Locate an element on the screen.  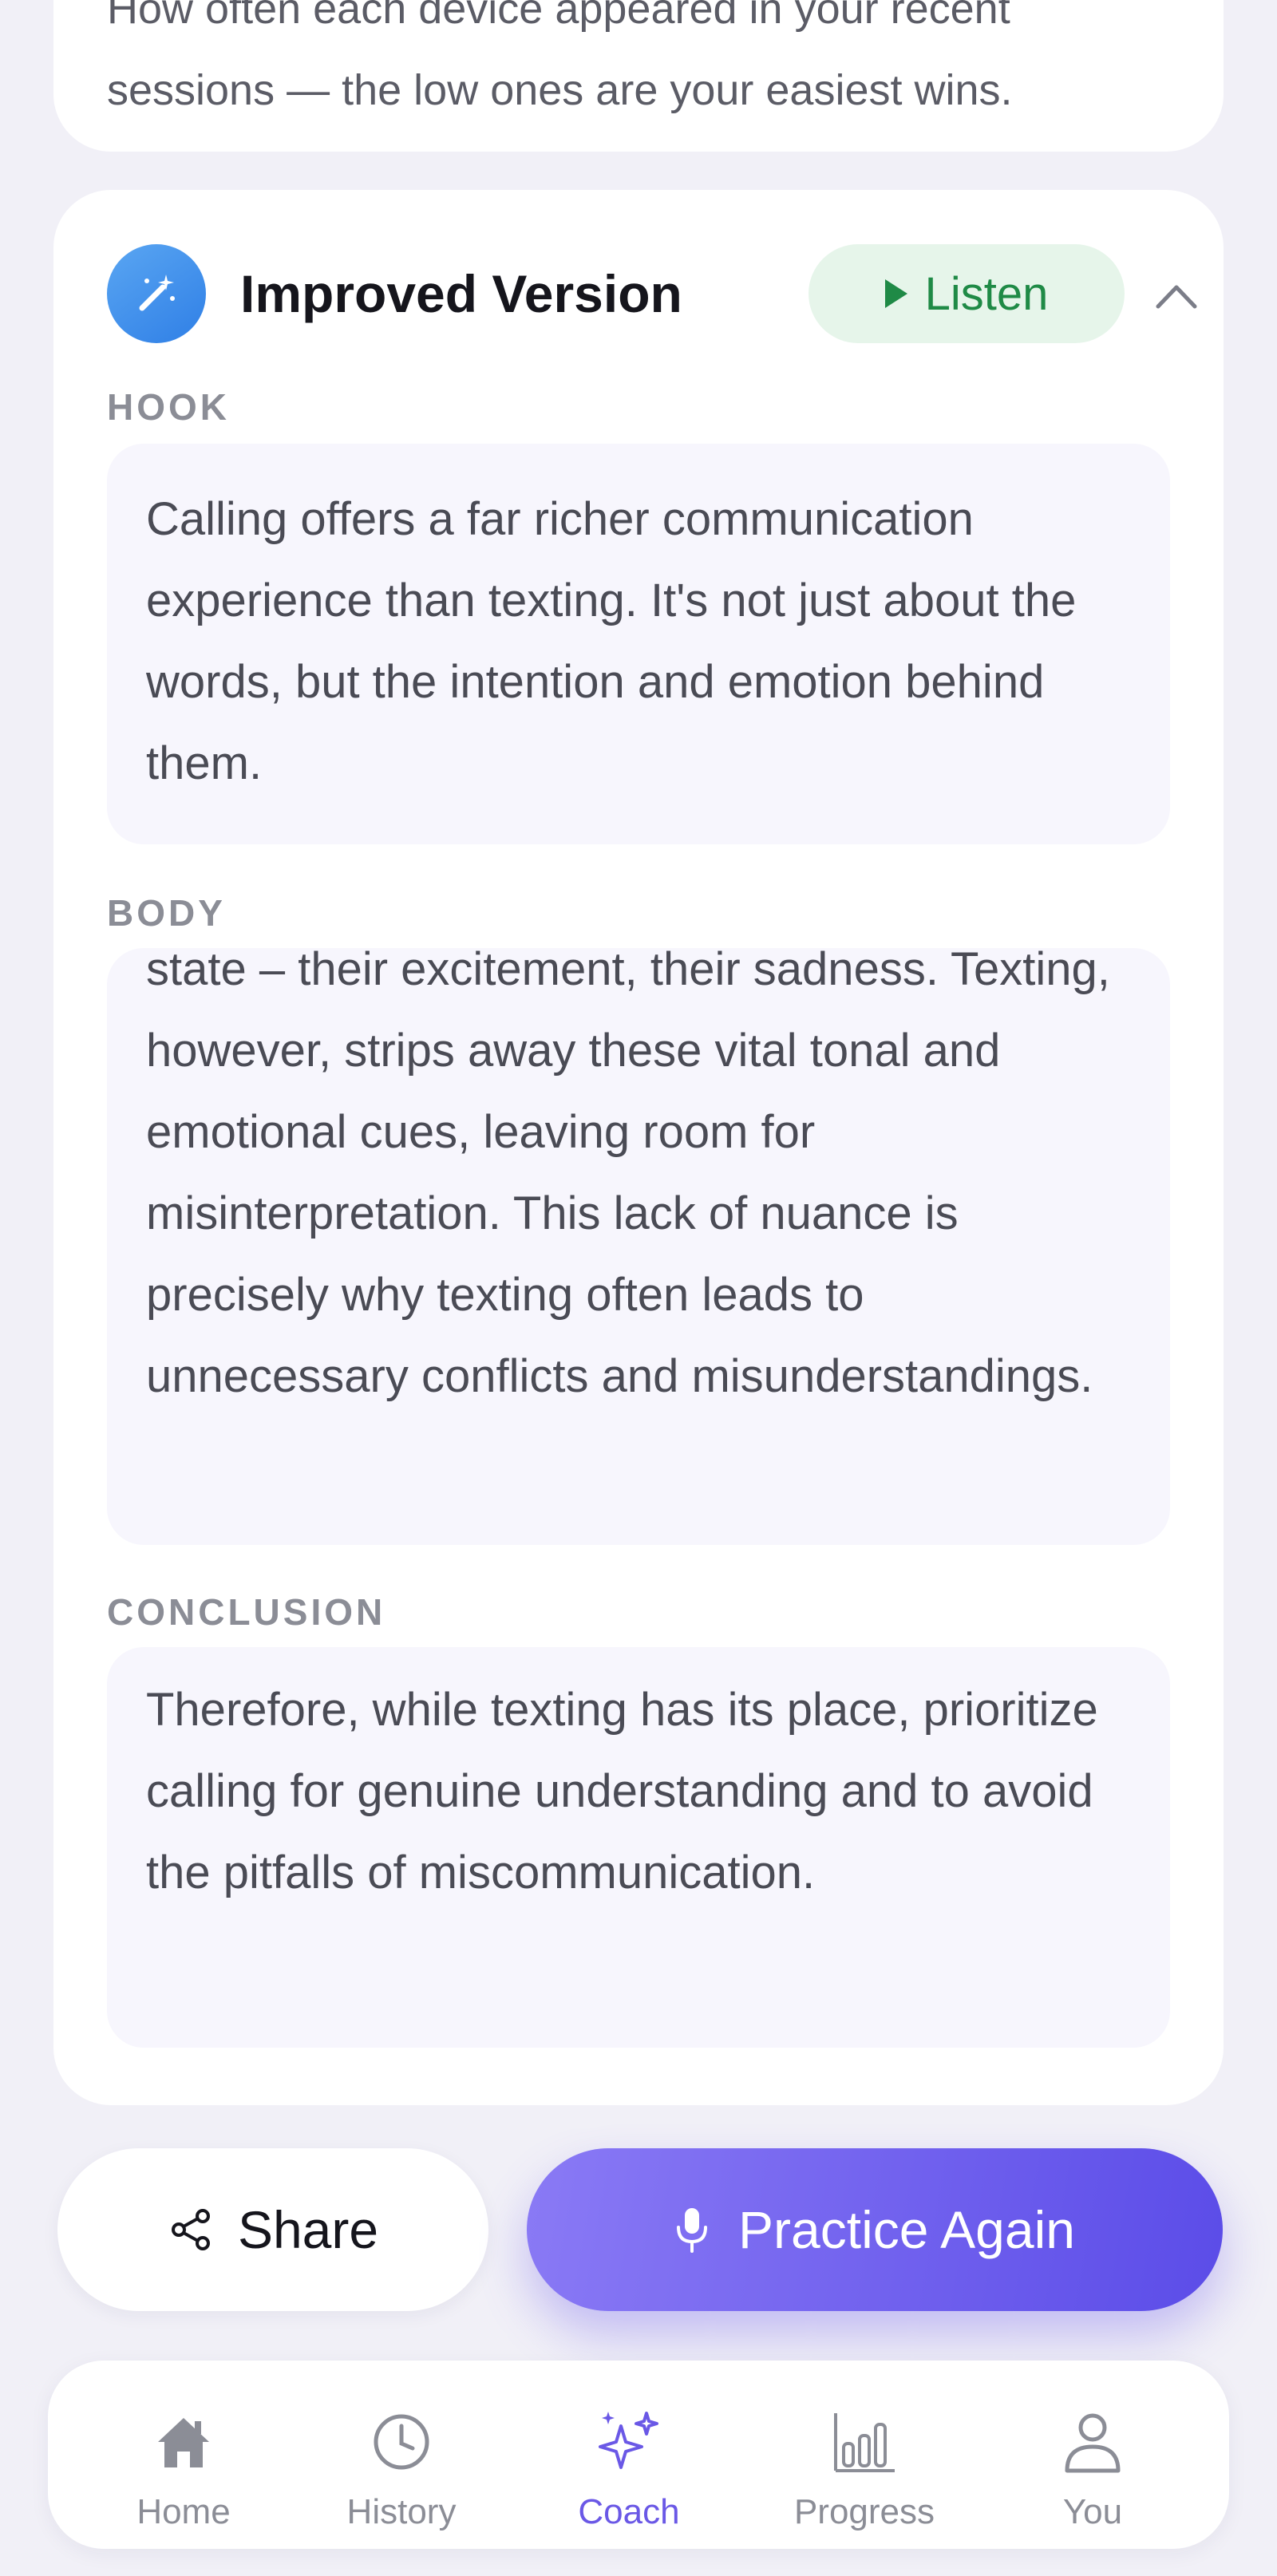
body-label: BODY is located at coordinates (166, 913).